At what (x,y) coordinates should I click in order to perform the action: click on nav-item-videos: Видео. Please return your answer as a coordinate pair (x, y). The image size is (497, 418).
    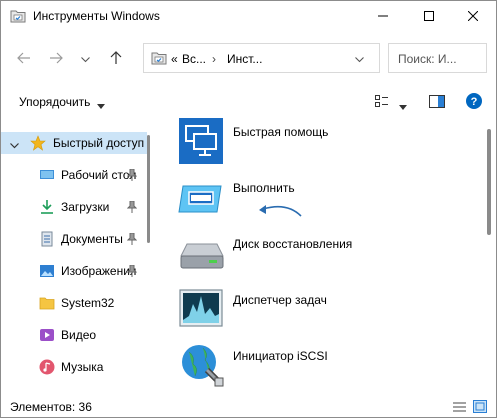
    Looking at the image, I should click on (76, 335).